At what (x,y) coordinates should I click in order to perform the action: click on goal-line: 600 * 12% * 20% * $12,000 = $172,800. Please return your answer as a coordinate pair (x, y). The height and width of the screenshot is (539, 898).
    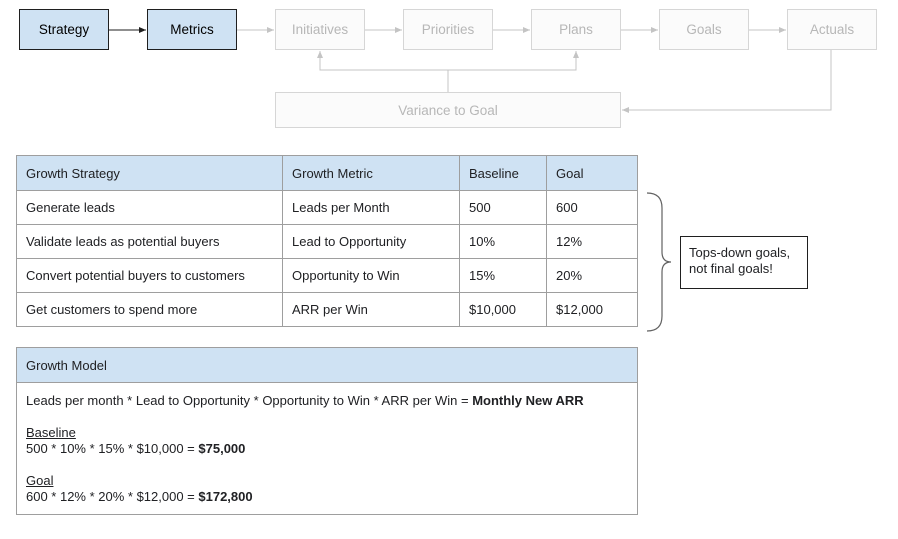
    Looking at the image, I should click on (327, 497).